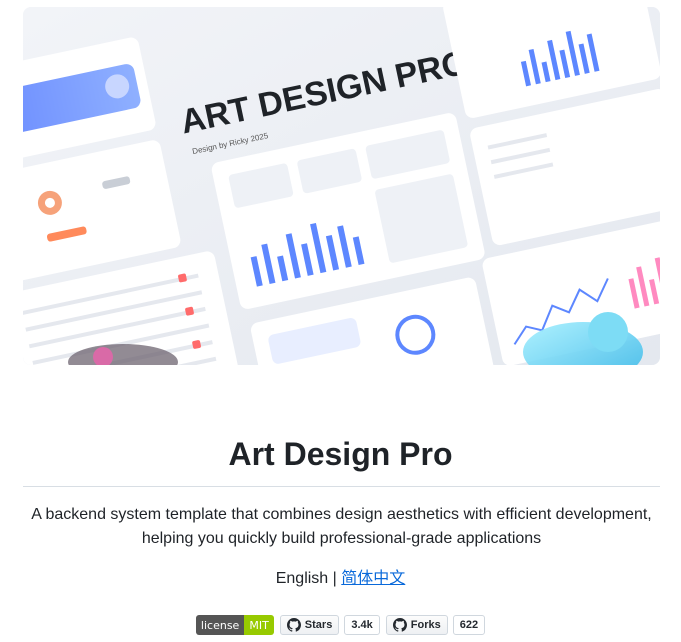  I want to click on stars-button: Stars, so click(309, 625).